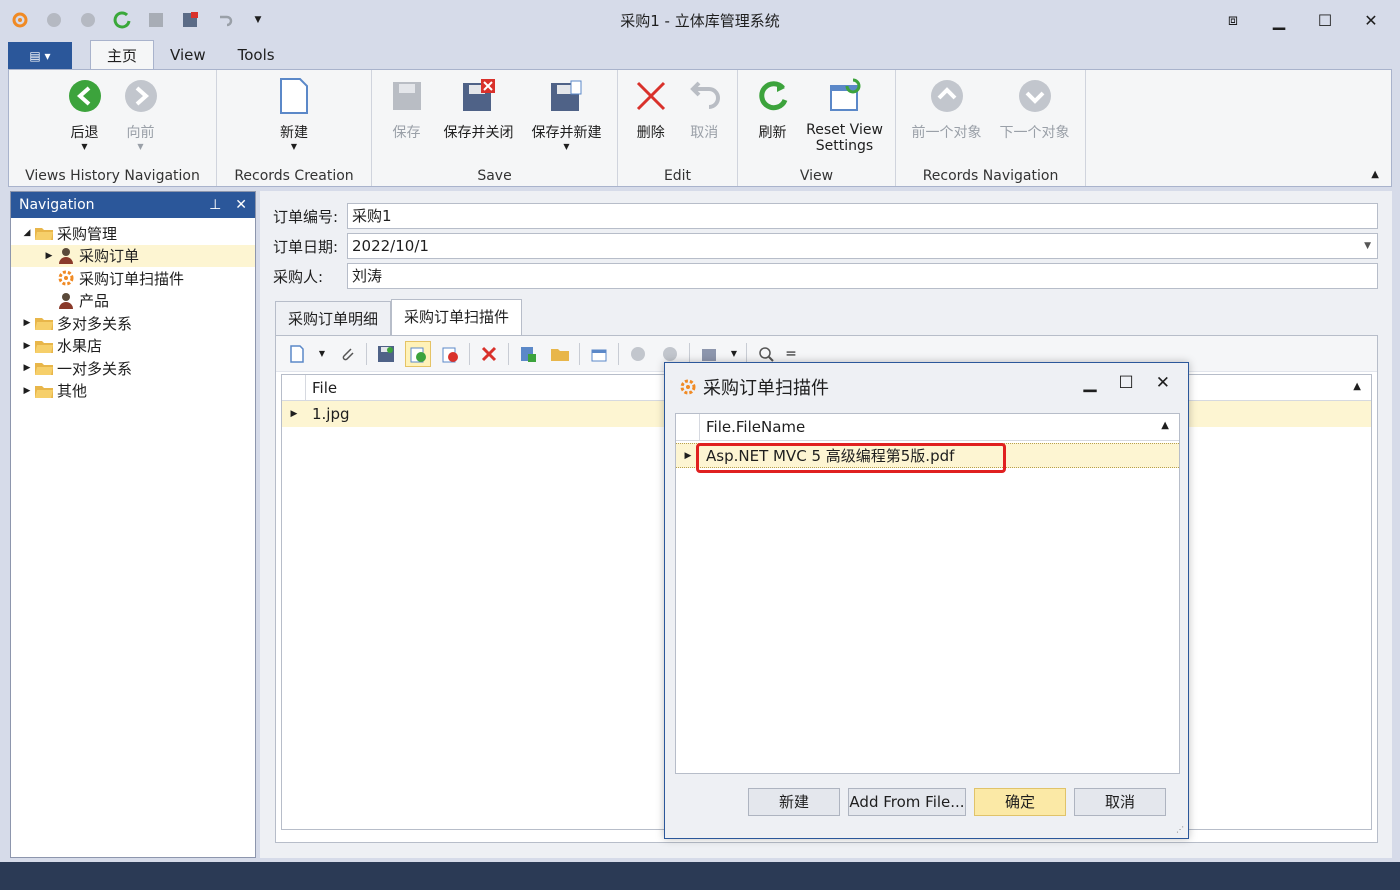 The width and height of the screenshot is (1400, 890). I want to click on order-no-field: 采购1, so click(862, 216).